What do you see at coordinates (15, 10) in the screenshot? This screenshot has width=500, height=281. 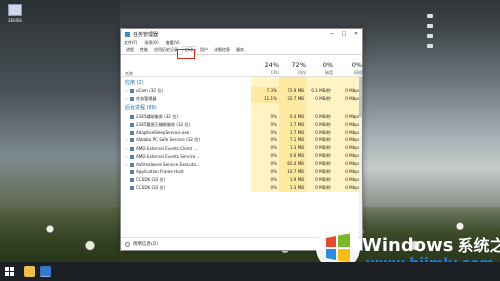 I see `shortcut-icon` at bounding box center [15, 10].